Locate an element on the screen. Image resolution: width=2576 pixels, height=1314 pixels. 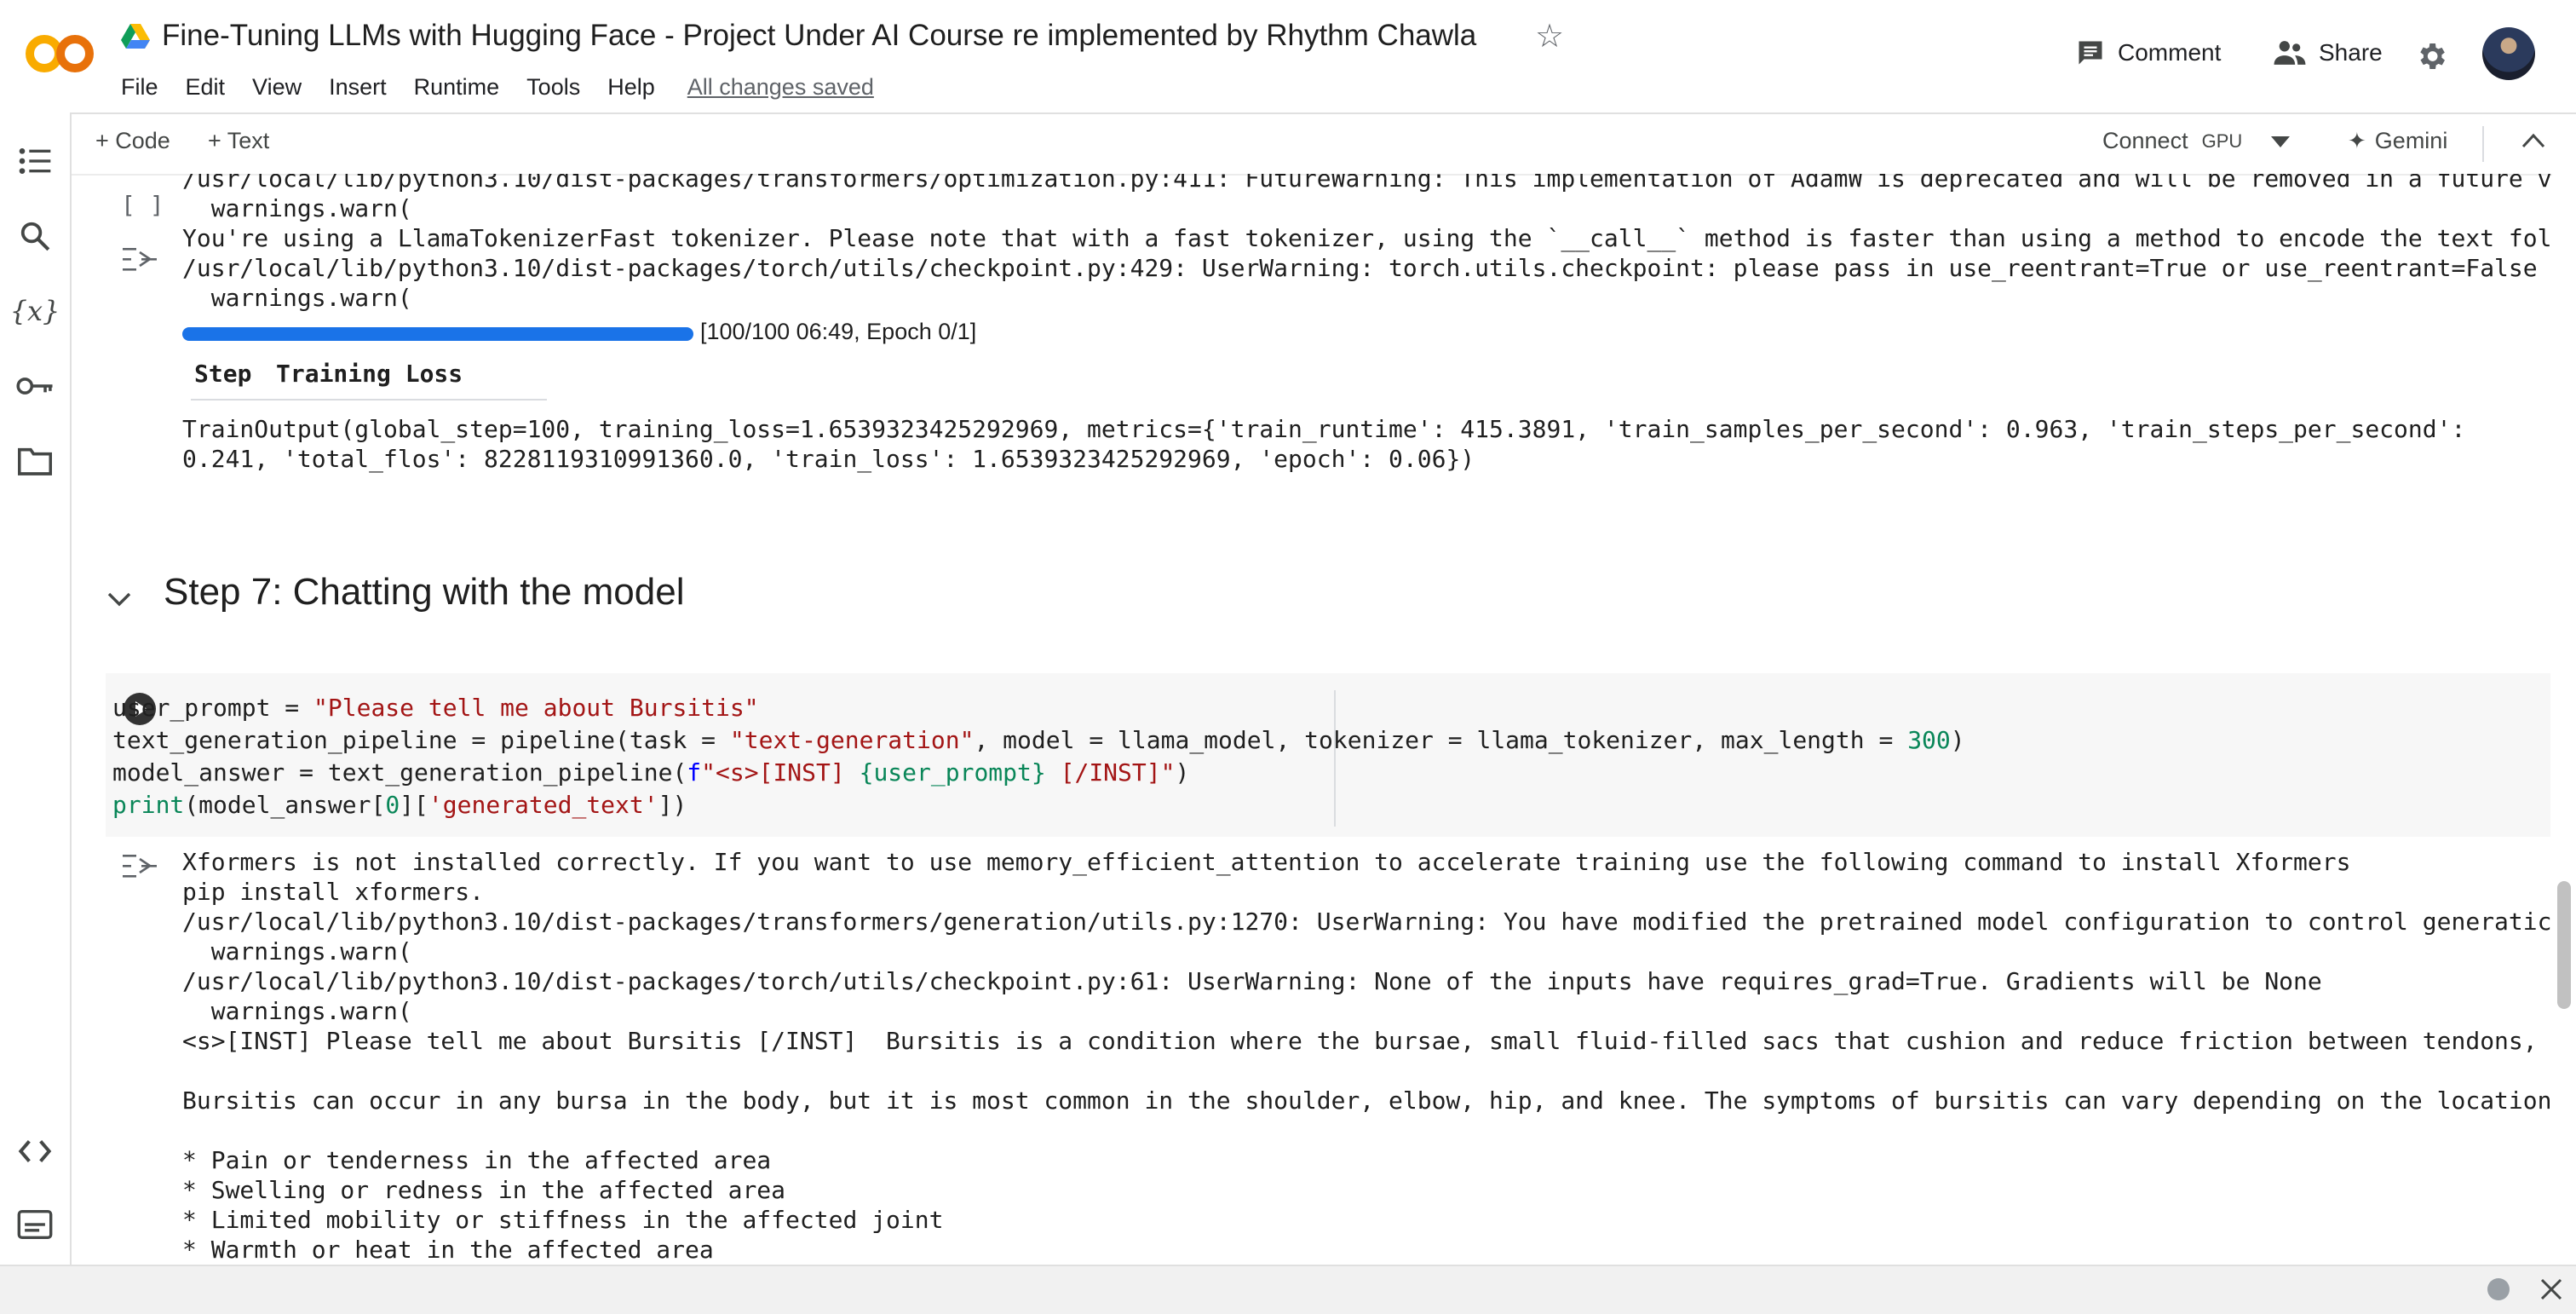
menu-insert: Insert is located at coordinates (358, 88).